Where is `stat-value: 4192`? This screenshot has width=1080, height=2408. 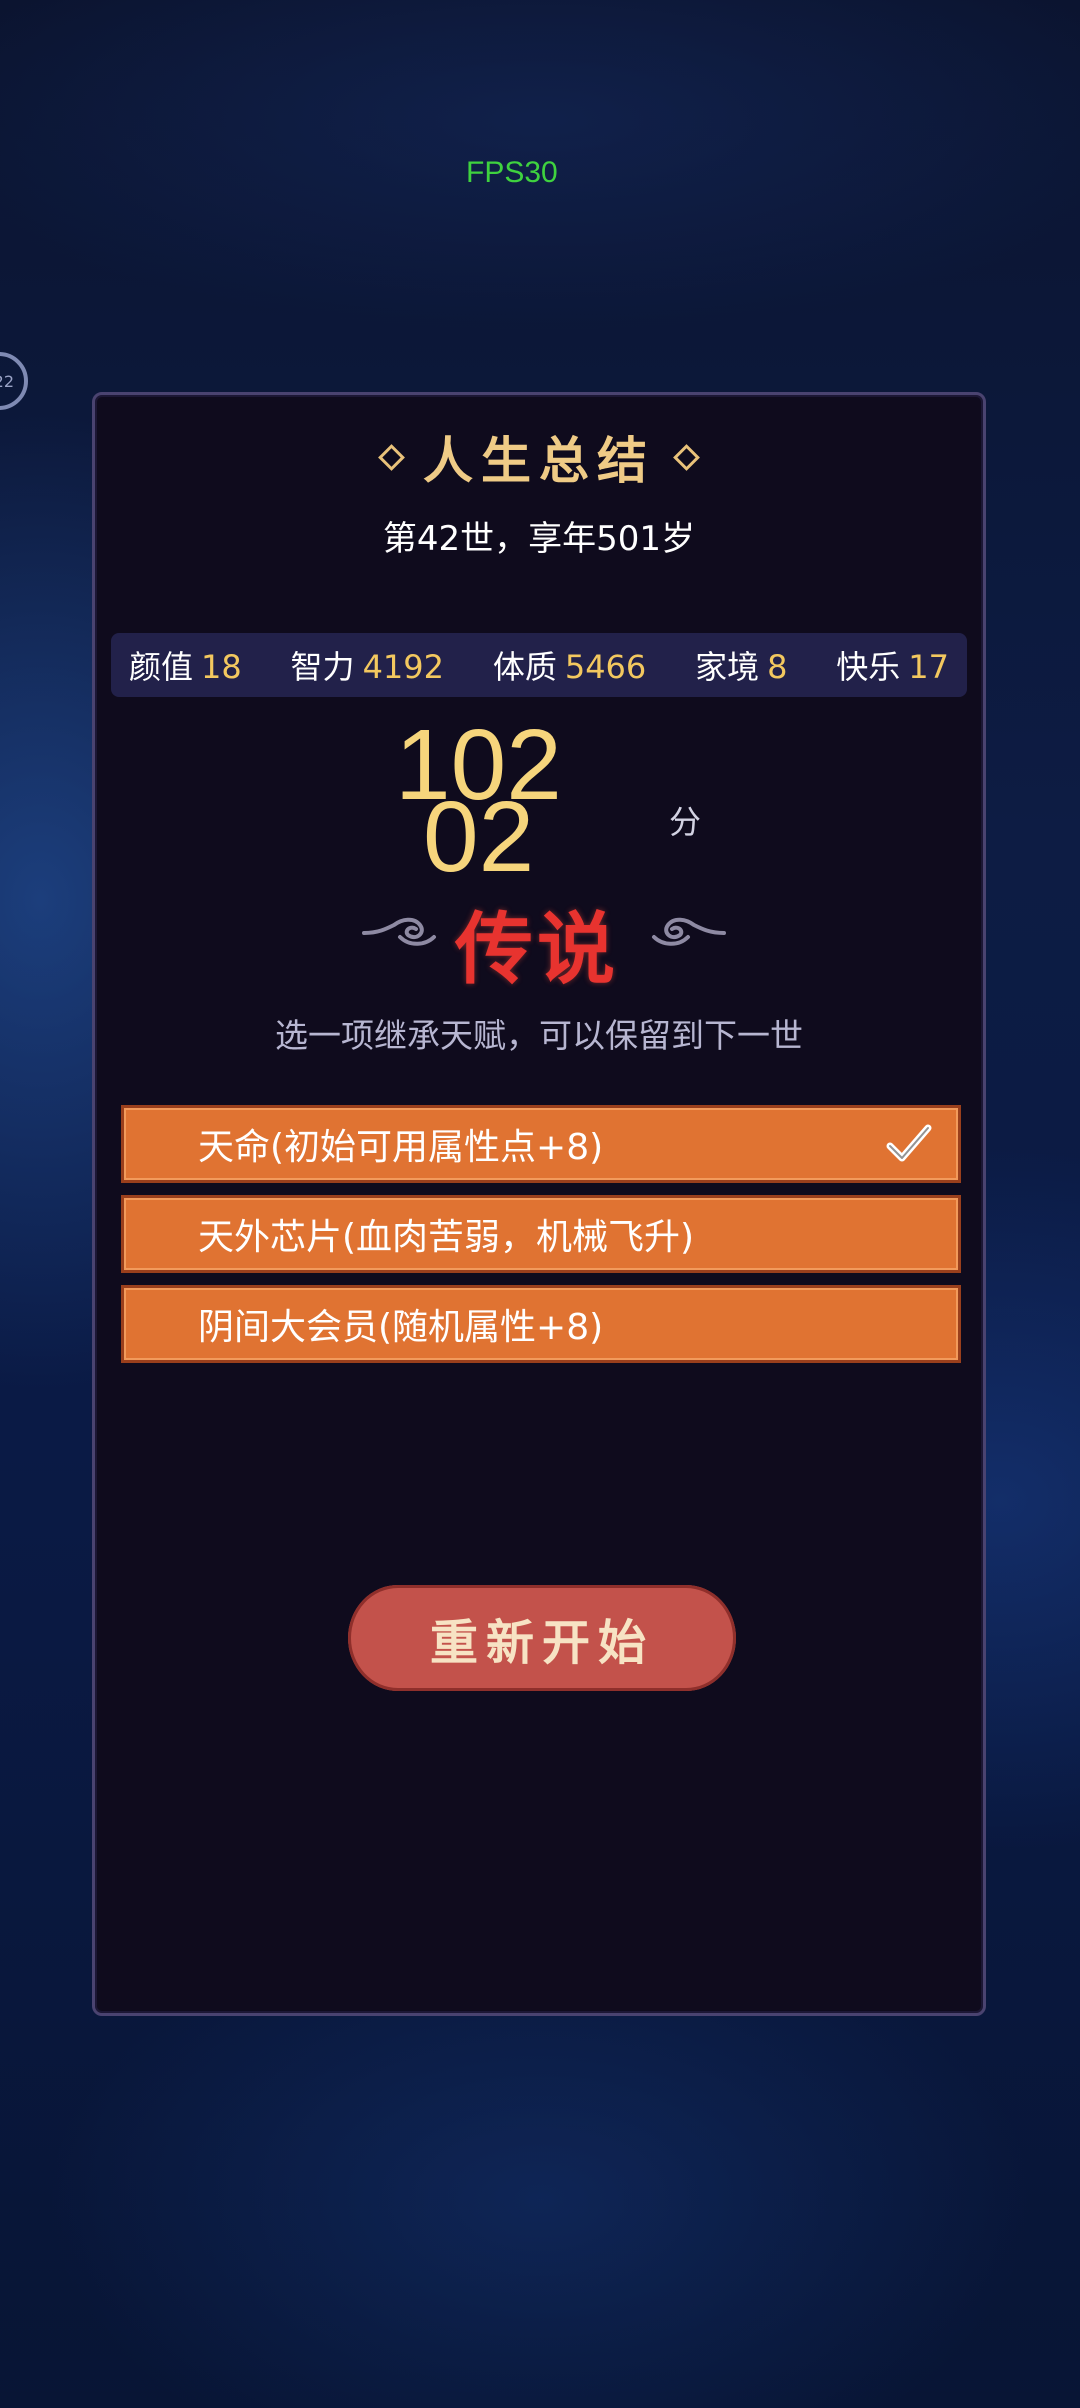
stat-value: 4192 is located at coordinates (403, 667).